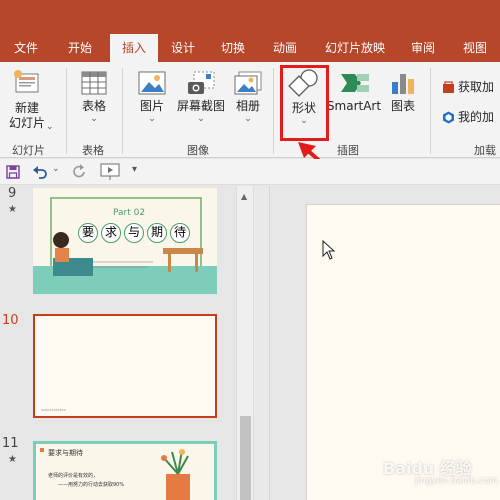  Describe the element at coordinates (201, 82) in the screenshot. I see `screenshot-icon` at that location.